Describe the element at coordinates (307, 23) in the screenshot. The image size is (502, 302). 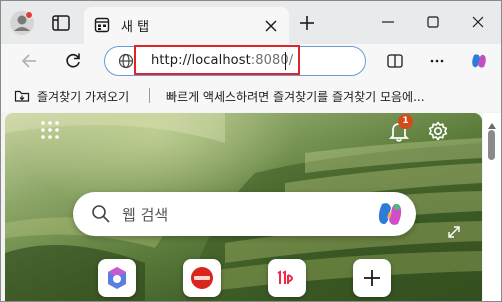
I see `add-icon` at that location.